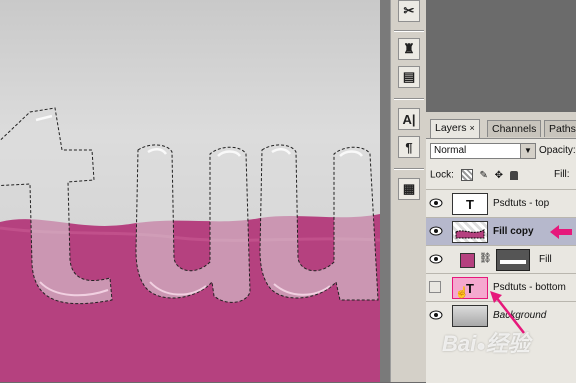  I want to click on lock-label: Lock:, so click(442, 175).